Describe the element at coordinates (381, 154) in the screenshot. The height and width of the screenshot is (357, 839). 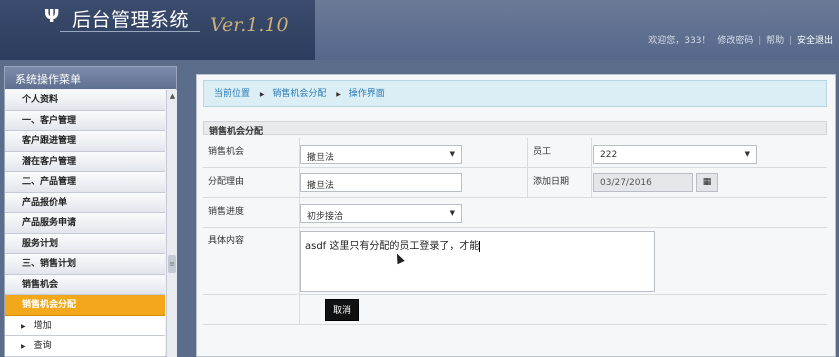
I see `opportunity-select: 撒旦法 ▼` at that location.